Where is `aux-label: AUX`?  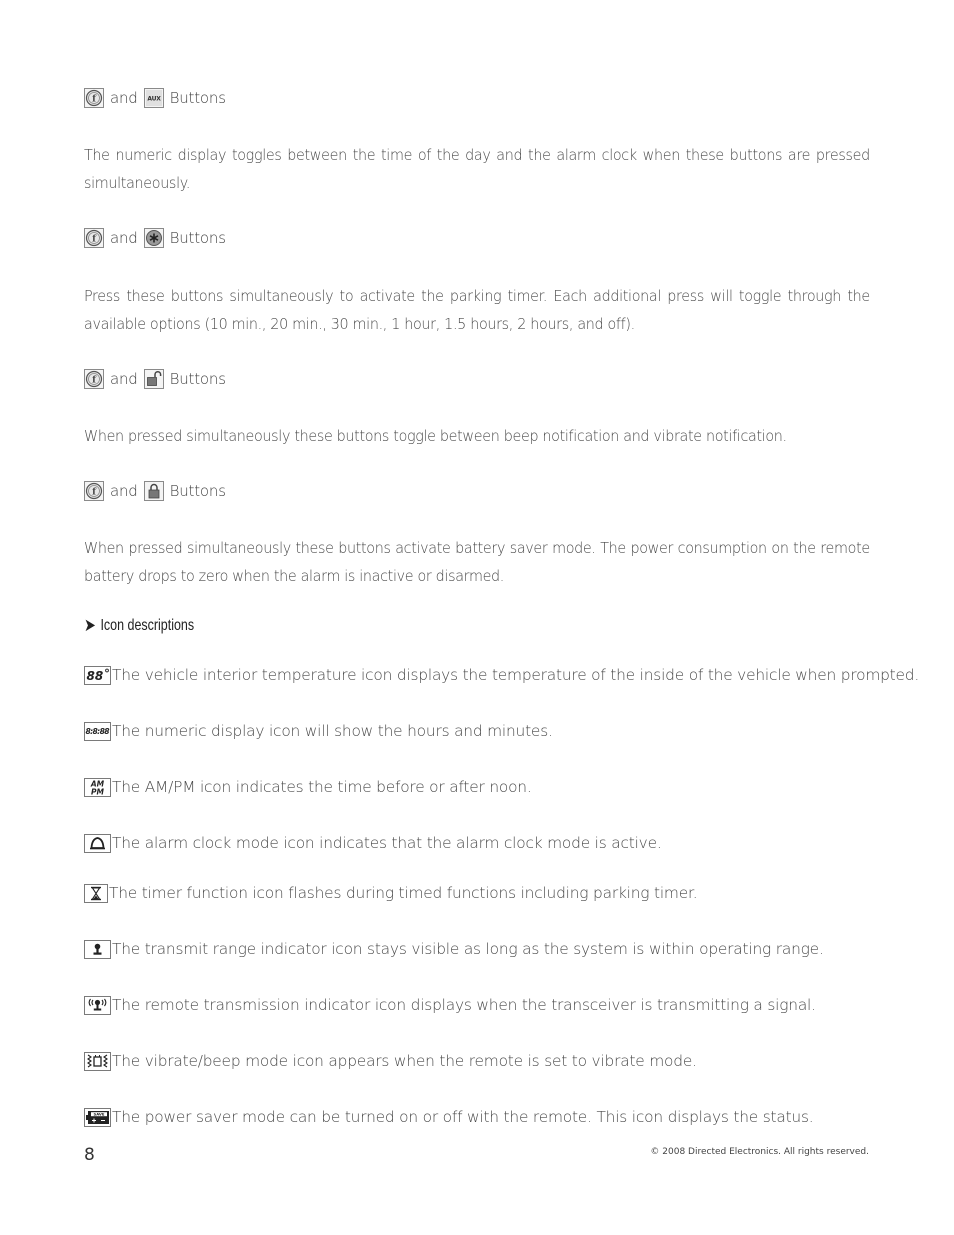 aux-label: AUX is located at coordinates (154, 99).